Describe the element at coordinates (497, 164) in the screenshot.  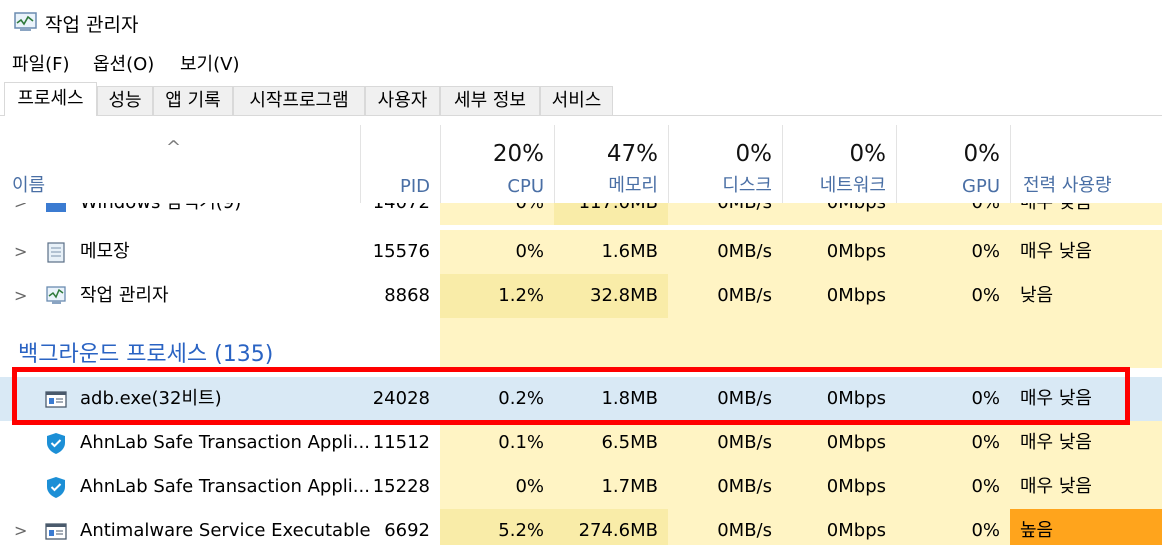
I see `header-cpu: 20% CPU` at that location.